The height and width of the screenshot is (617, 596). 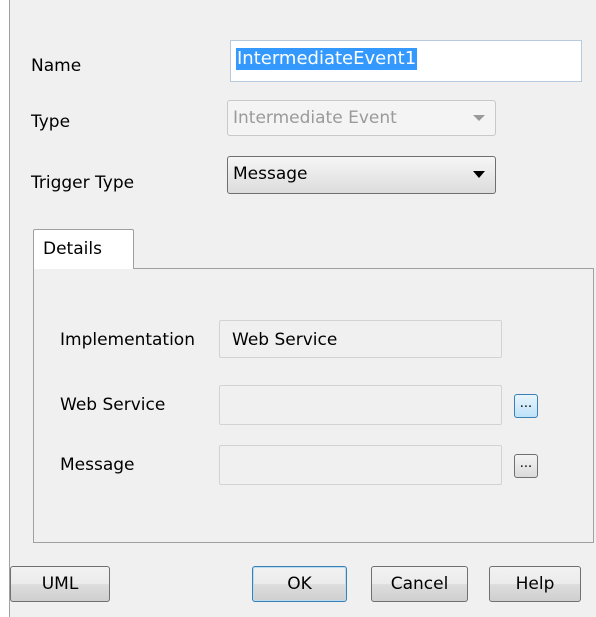 What do you see at coordinates (51, 122) in the screenshot?
I see `type-label: Type` at bounding box center [51, 122].